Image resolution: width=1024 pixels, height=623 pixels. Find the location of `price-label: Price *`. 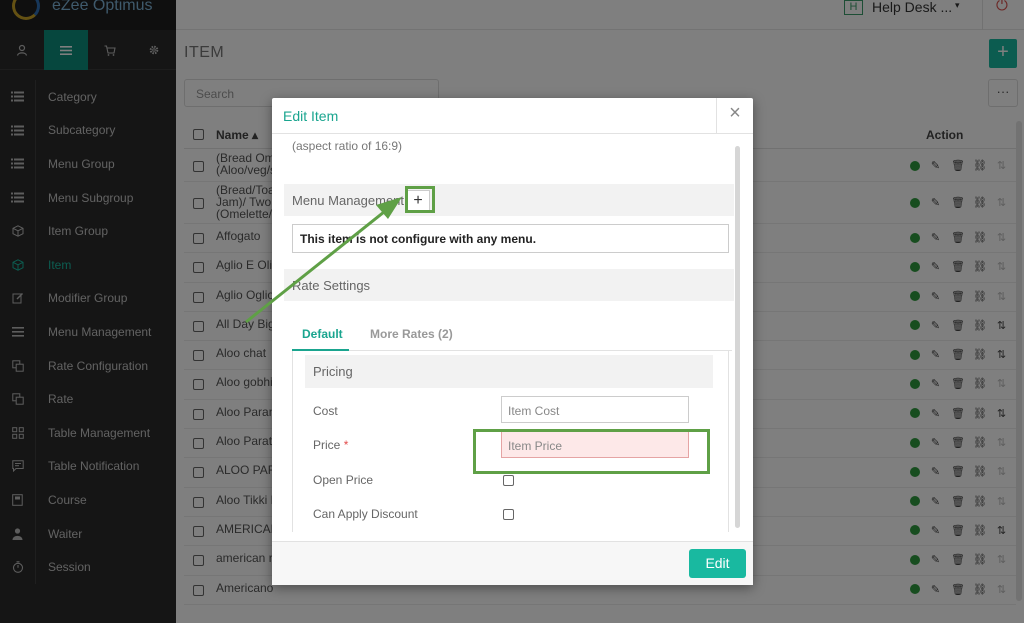

price-label: Price * is located at coordinates (330, 445).